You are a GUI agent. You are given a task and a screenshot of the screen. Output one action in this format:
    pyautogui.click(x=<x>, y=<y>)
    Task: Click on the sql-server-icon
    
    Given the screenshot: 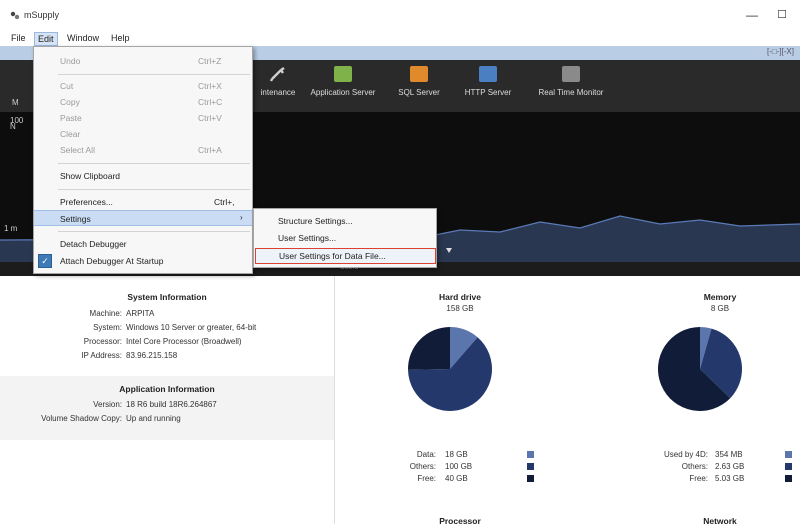 What is the action you would take?
    pyautogui.click(x=419, y=74)
    